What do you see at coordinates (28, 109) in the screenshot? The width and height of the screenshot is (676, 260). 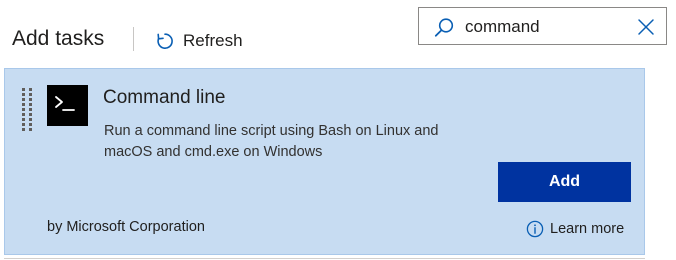 I see `drag-handle` at bounding box center [28, 109].